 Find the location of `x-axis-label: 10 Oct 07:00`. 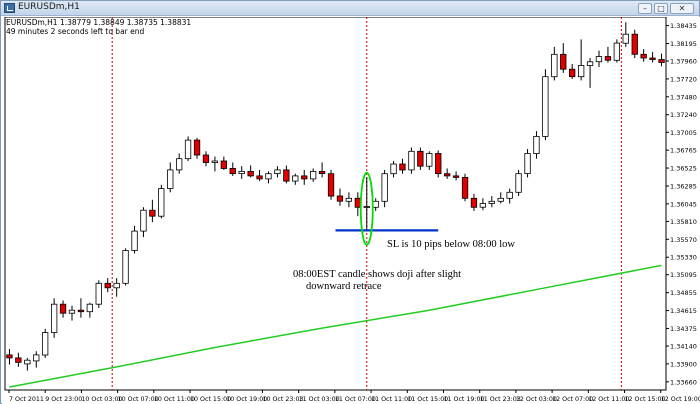

x-axis-label: 10 Oct 07:00 is located at coordinates (138, 399).